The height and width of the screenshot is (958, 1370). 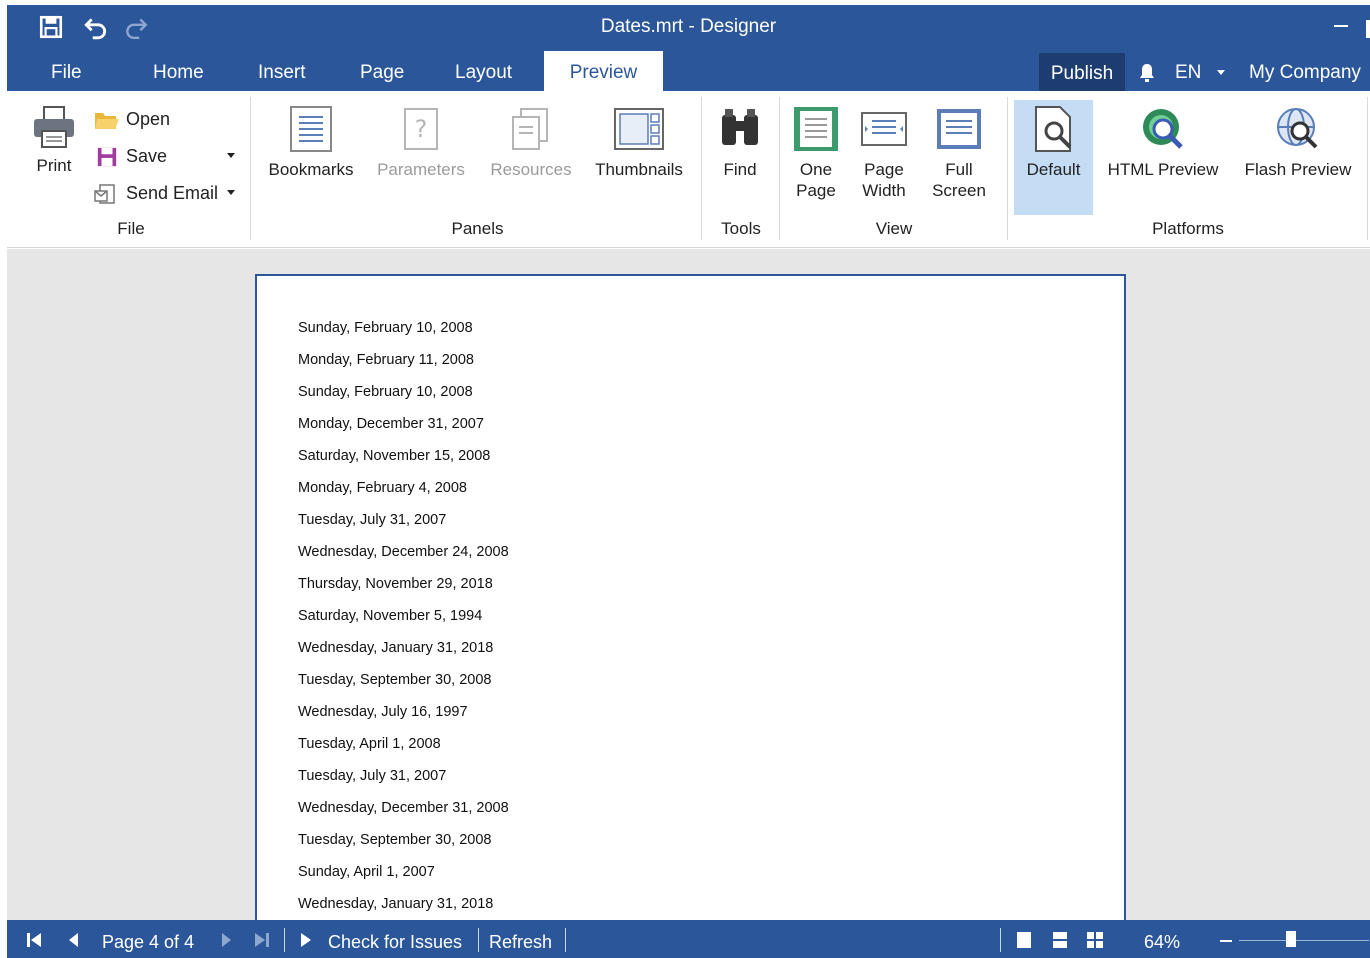 I want to click on report-date-line: Saturday, November 5, 1994, so click(x=390, y=616).